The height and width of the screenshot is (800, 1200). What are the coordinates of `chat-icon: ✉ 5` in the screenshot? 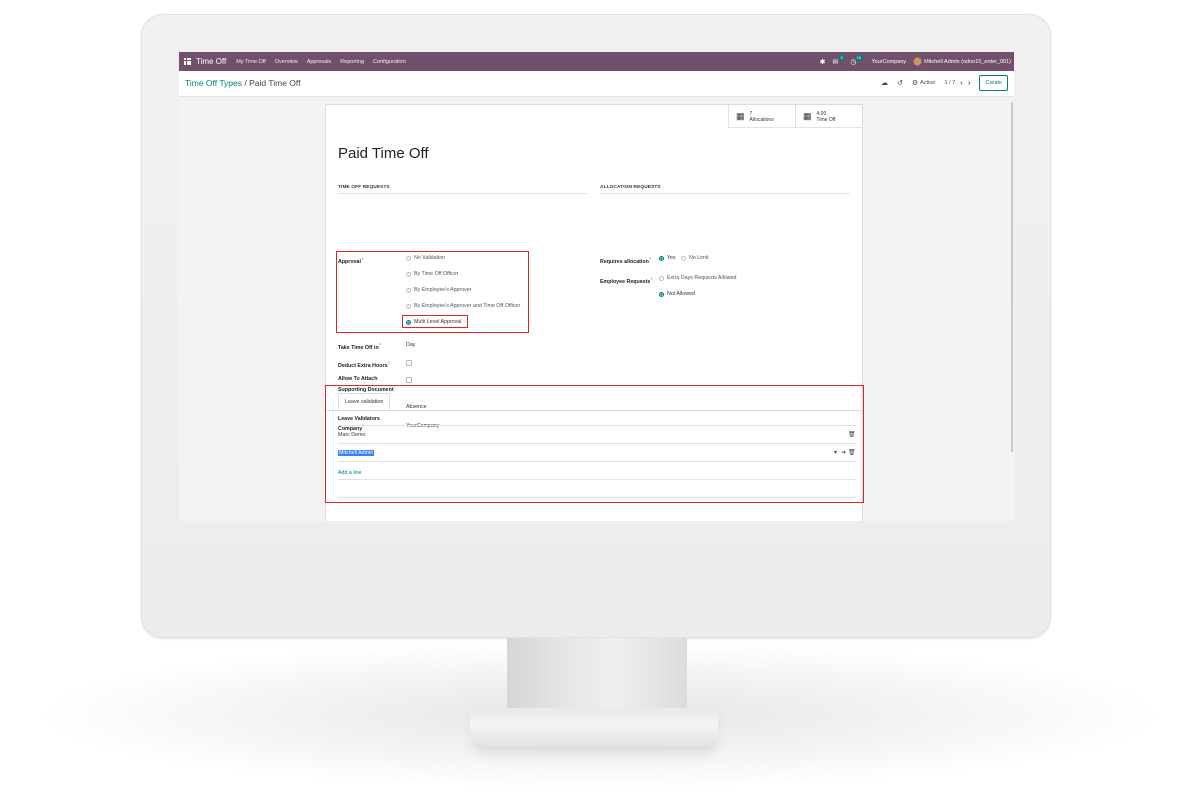 It's located at (839, 60).